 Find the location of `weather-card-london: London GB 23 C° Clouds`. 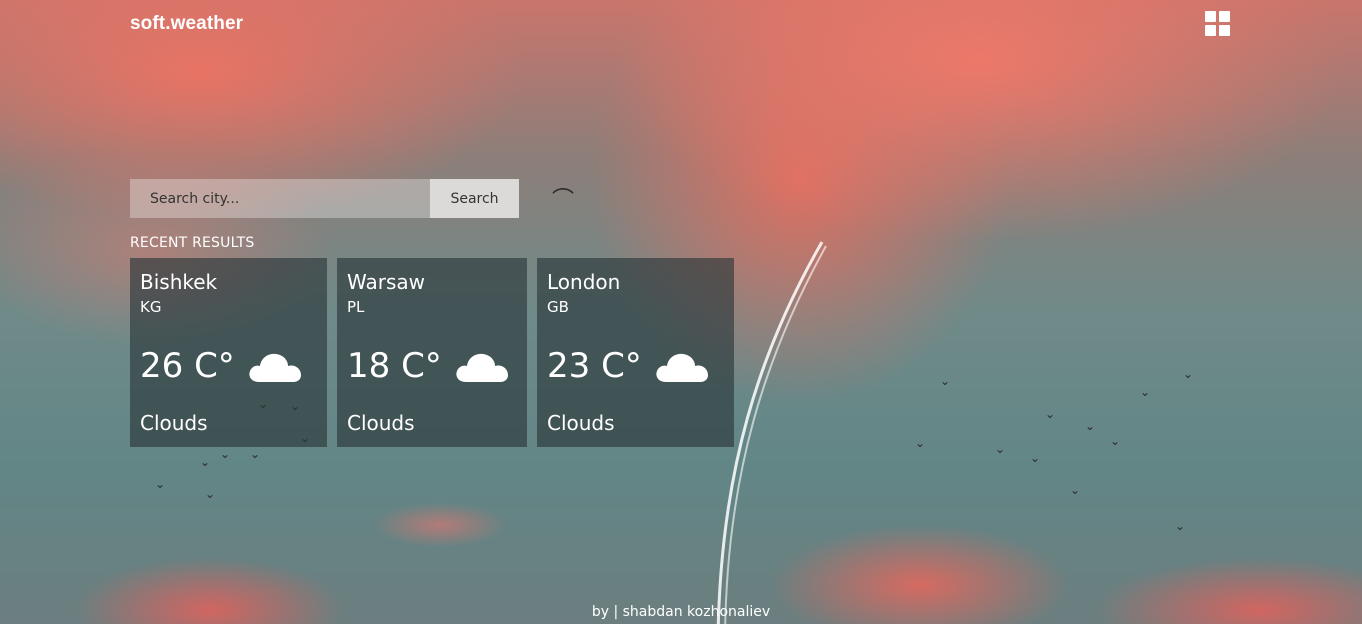

weather-card-london: London GB 23 C° Clouds is located at coordinates (635, 352).